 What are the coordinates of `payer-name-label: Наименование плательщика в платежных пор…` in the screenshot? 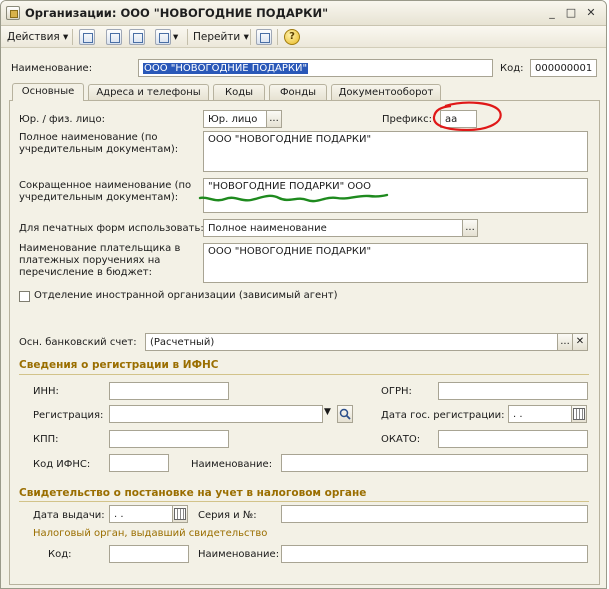 It's located at (100, 260).